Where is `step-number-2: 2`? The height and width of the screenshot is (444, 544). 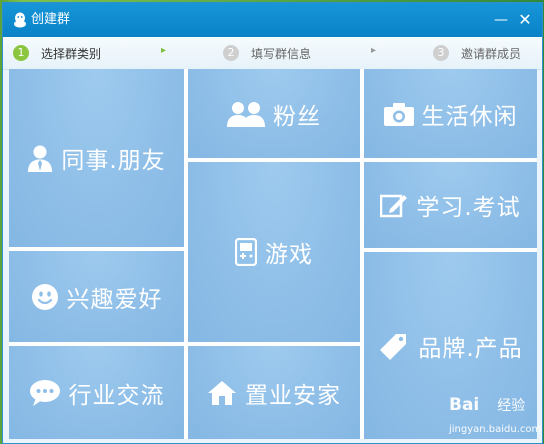 step-number-2: 2 is located at coordinates (231, 53).